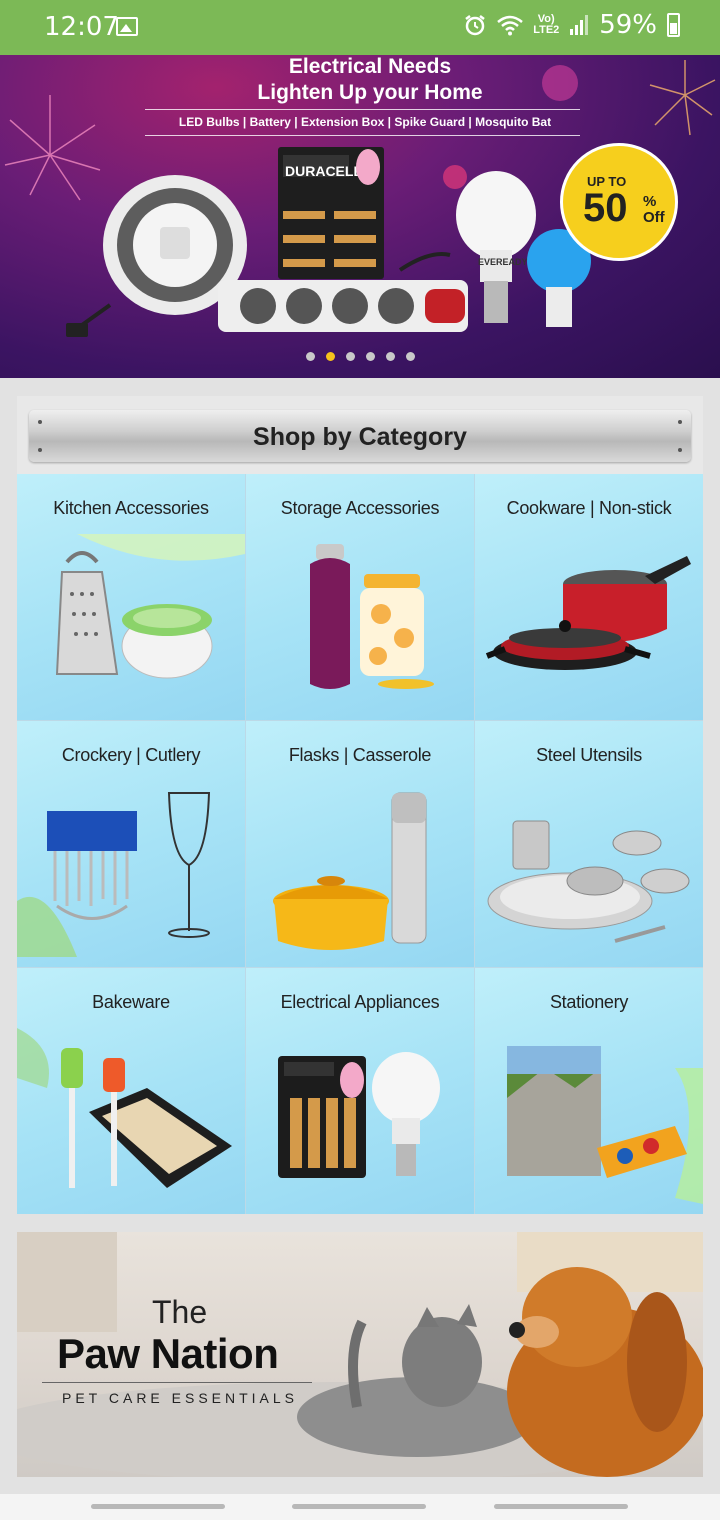 This screenshot has height=1520, width=720. What do you see at coordinates (150, 606) in the screenshot?
I see `grater-chopper-illustration` at bounding box center [150, 606].